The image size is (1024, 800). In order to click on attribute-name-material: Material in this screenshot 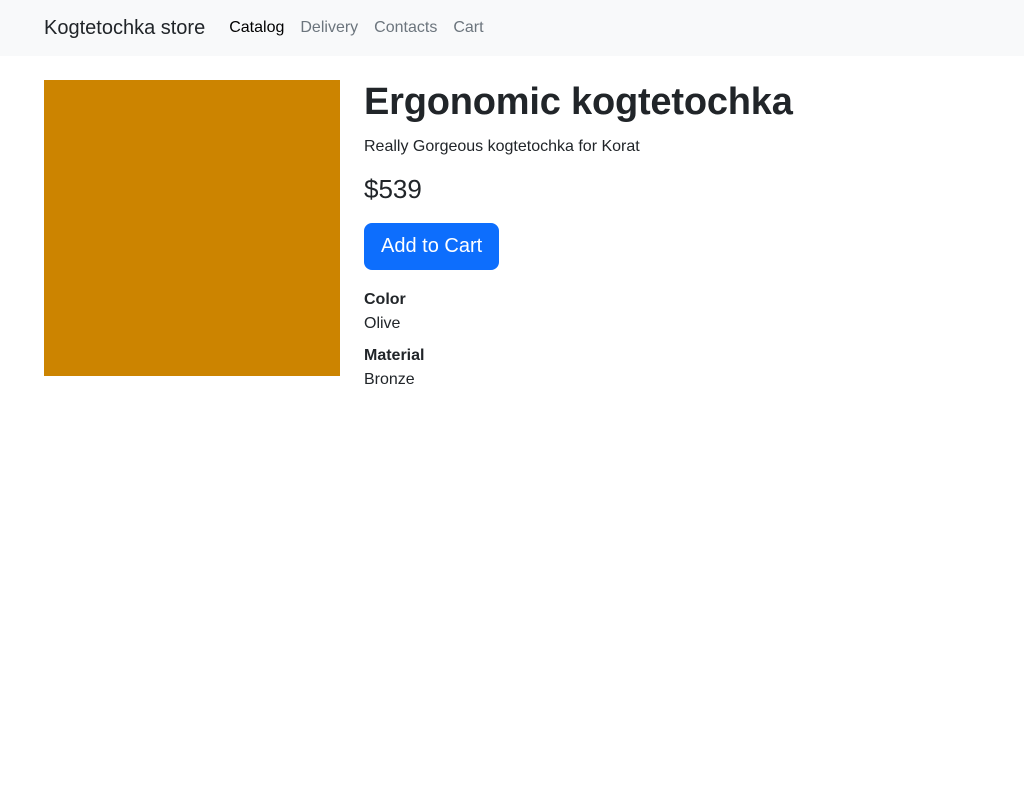, I will do `click(394, 356)`.